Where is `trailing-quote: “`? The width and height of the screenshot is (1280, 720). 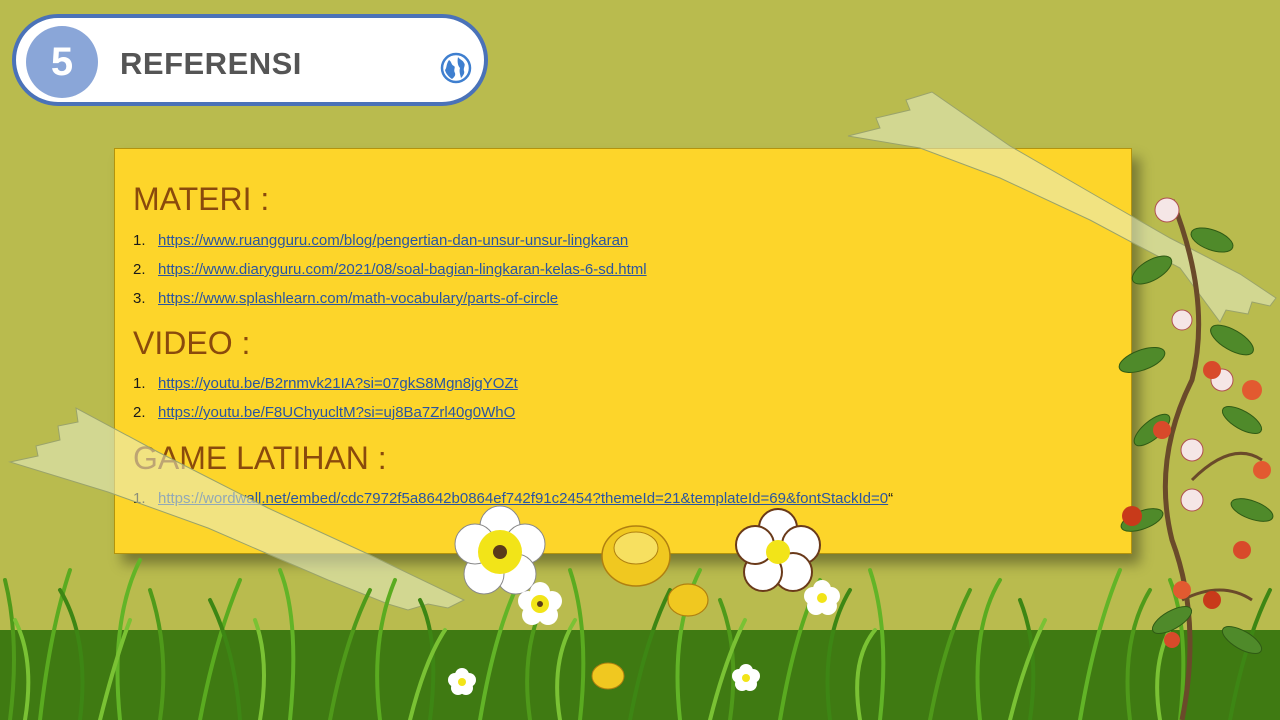 trailing-quote: “ is located at coordinates (891, 498).